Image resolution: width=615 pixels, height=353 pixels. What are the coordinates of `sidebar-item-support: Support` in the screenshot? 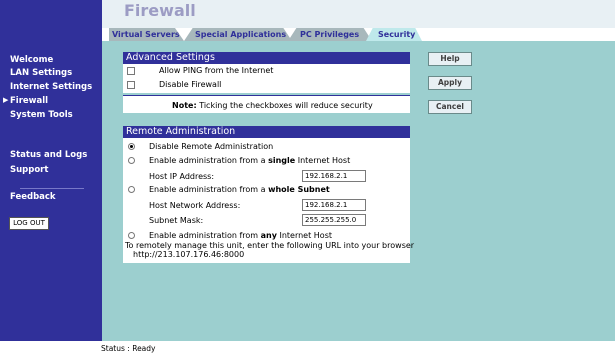 It's located at (29, 170).